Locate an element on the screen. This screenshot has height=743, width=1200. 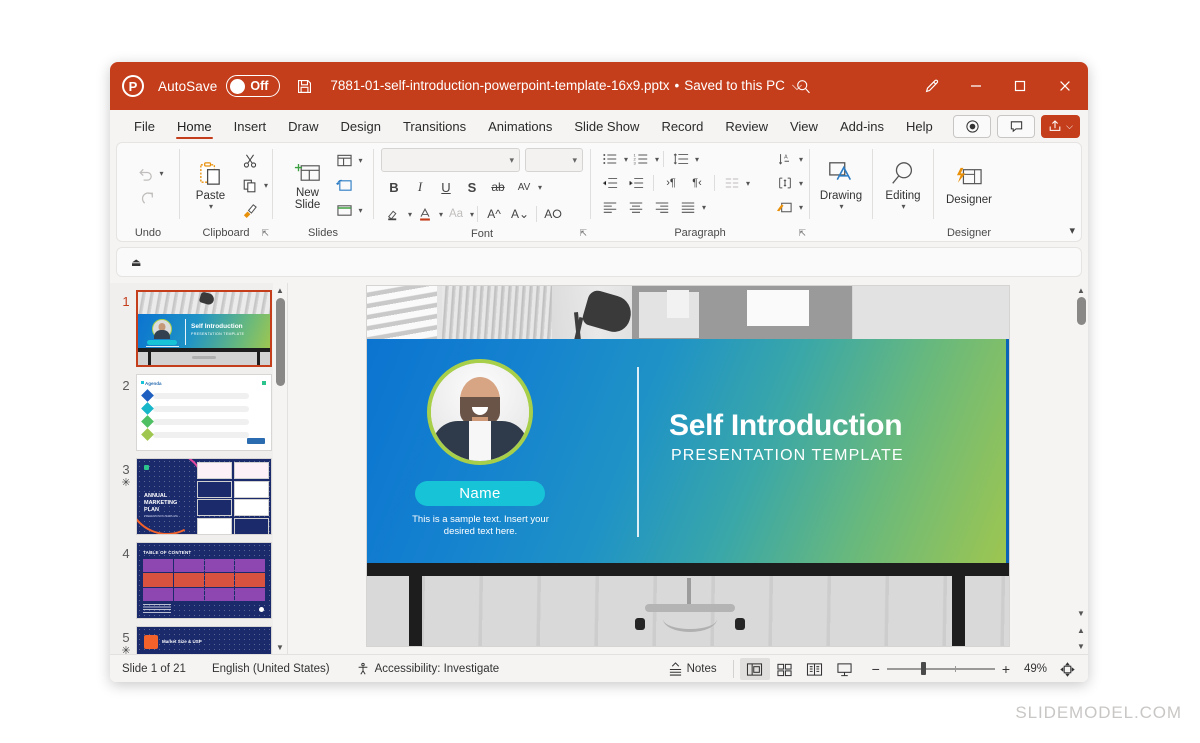
underline-button: U is located at coordinates (446, 187).